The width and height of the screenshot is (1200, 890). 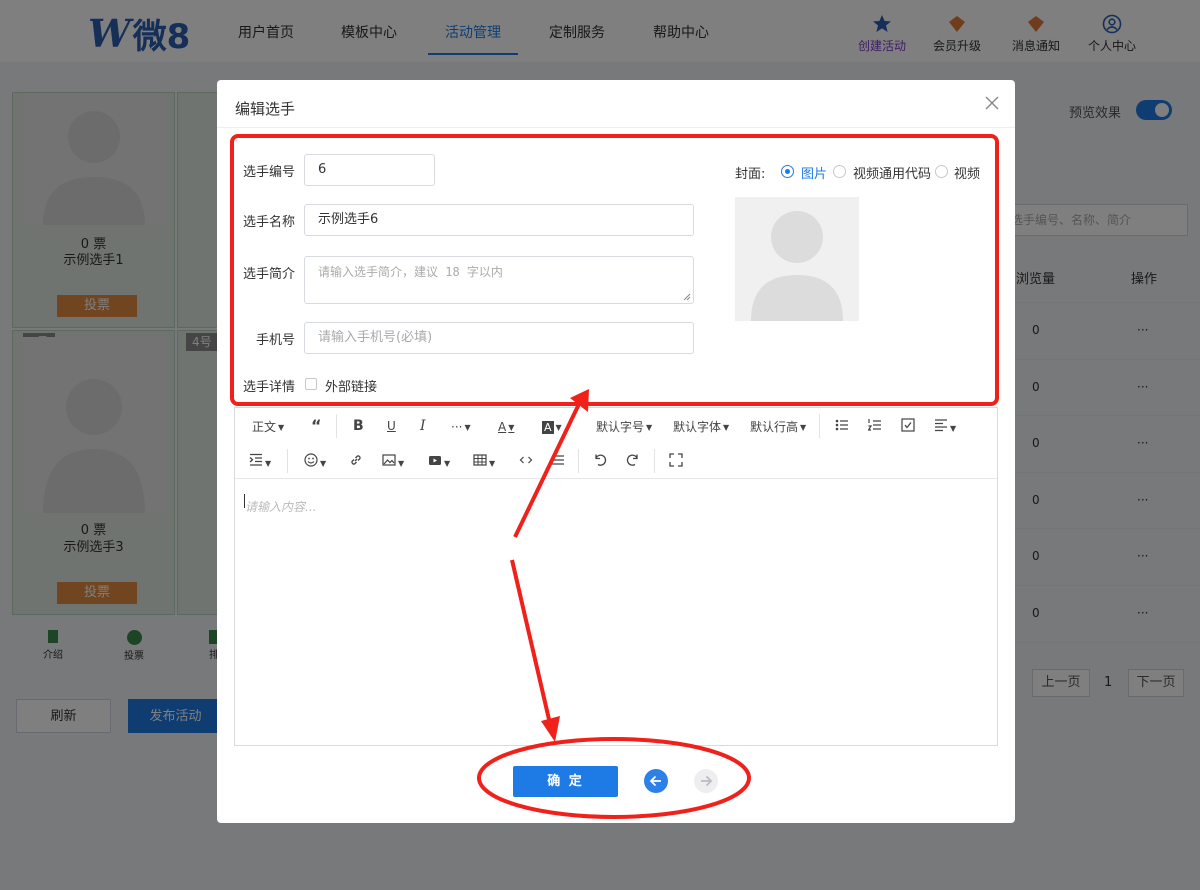 What do you see at coordinates (275, 340) in the screenshot?
I see `phone-label: 手机号` at bounding box center [275, 340].